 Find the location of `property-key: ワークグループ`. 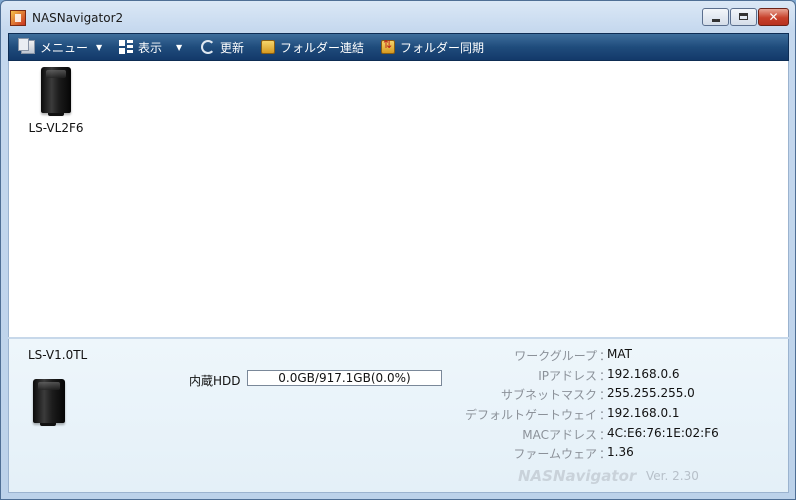

property-key: ワークグループ is located at coordinates (555, 356).